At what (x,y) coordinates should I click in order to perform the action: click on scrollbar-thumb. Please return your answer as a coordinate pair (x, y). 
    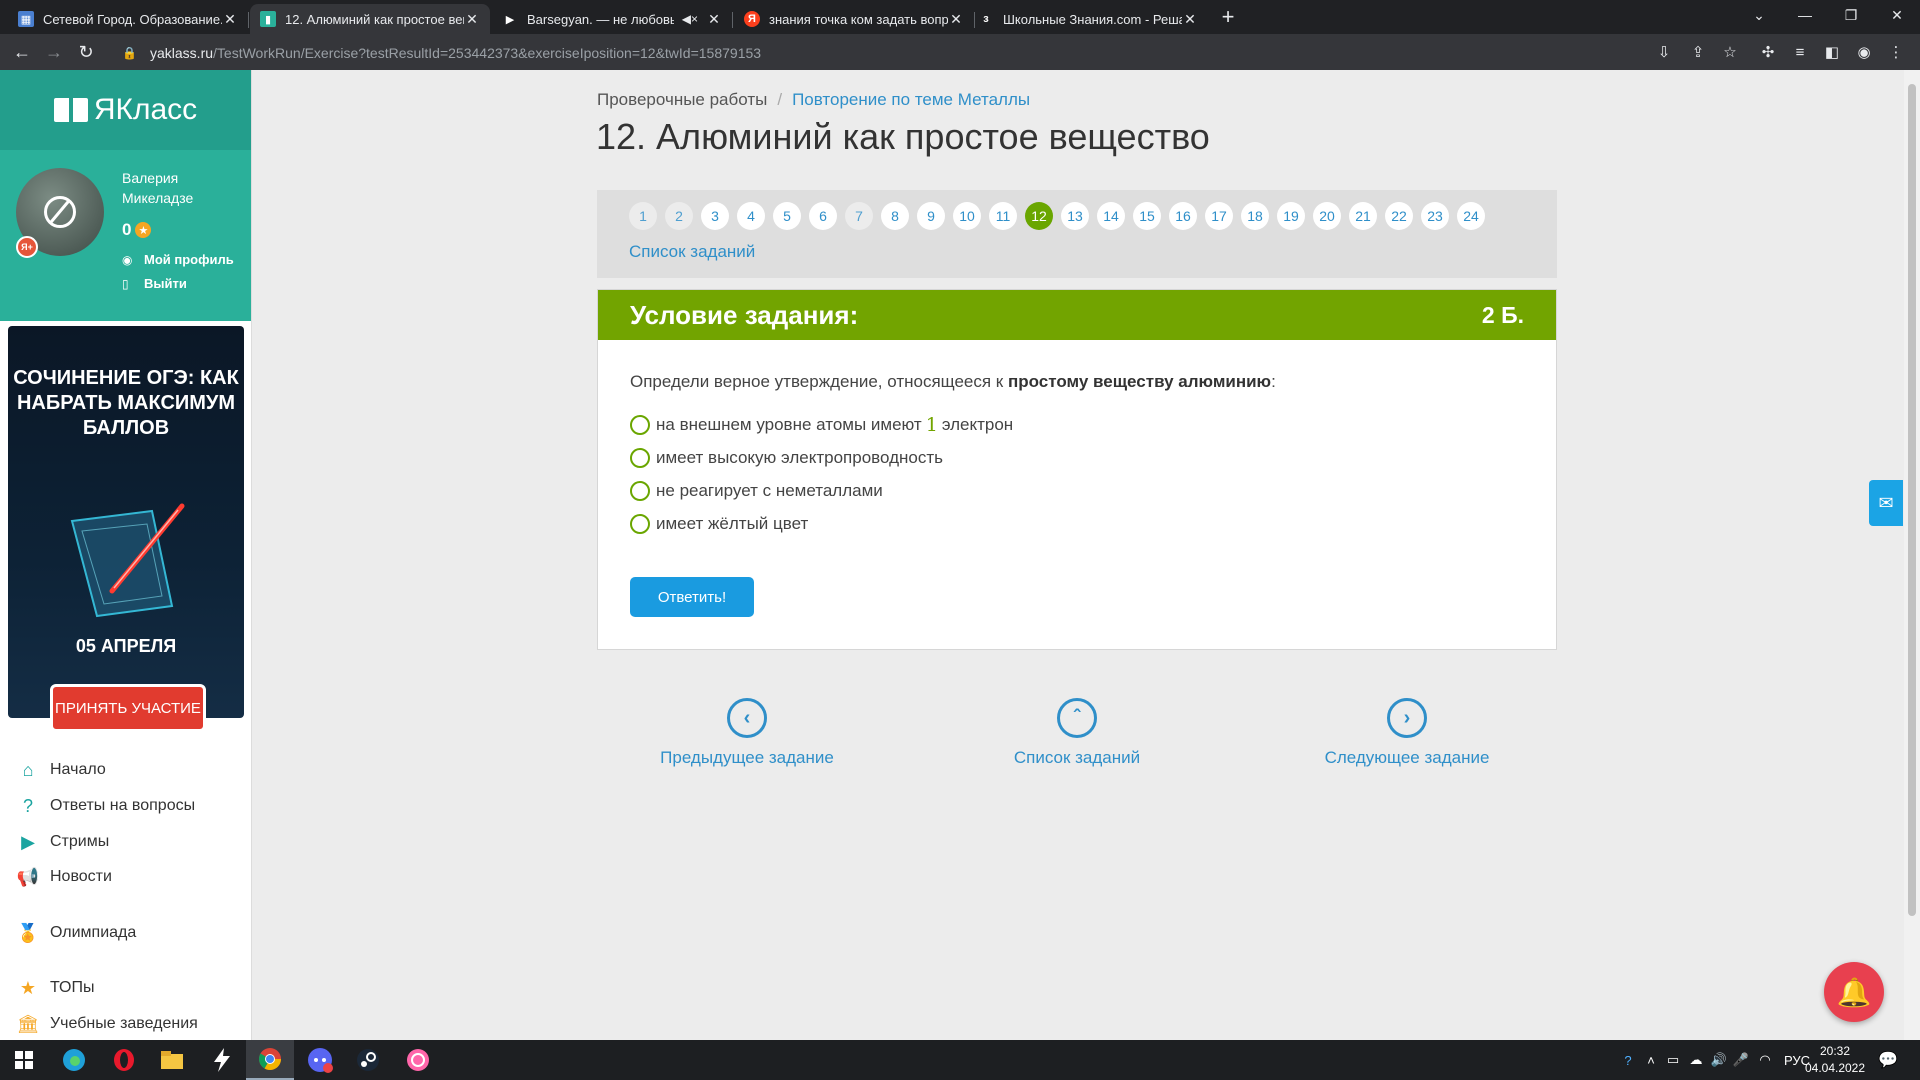
    Looking at the image, I should click on (1912, 500).